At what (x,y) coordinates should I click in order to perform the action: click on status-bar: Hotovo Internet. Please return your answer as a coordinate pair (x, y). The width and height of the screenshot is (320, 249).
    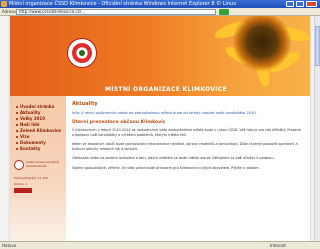
    Looking at the image, I should click on (160, 245).